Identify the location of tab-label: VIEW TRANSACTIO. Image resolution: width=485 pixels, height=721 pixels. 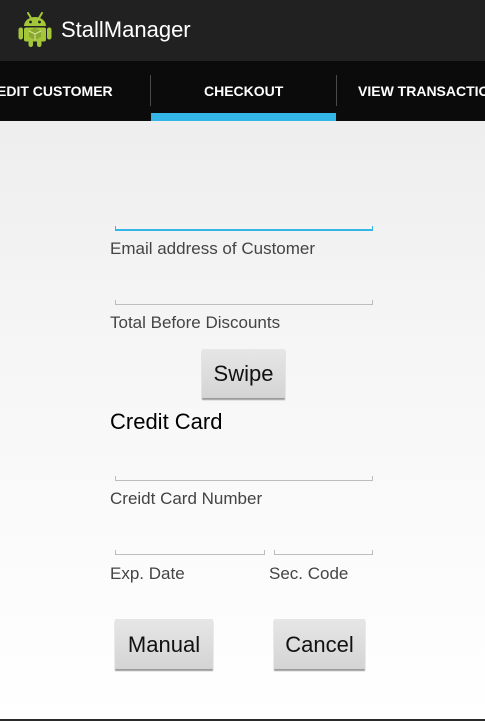
(421, 91).